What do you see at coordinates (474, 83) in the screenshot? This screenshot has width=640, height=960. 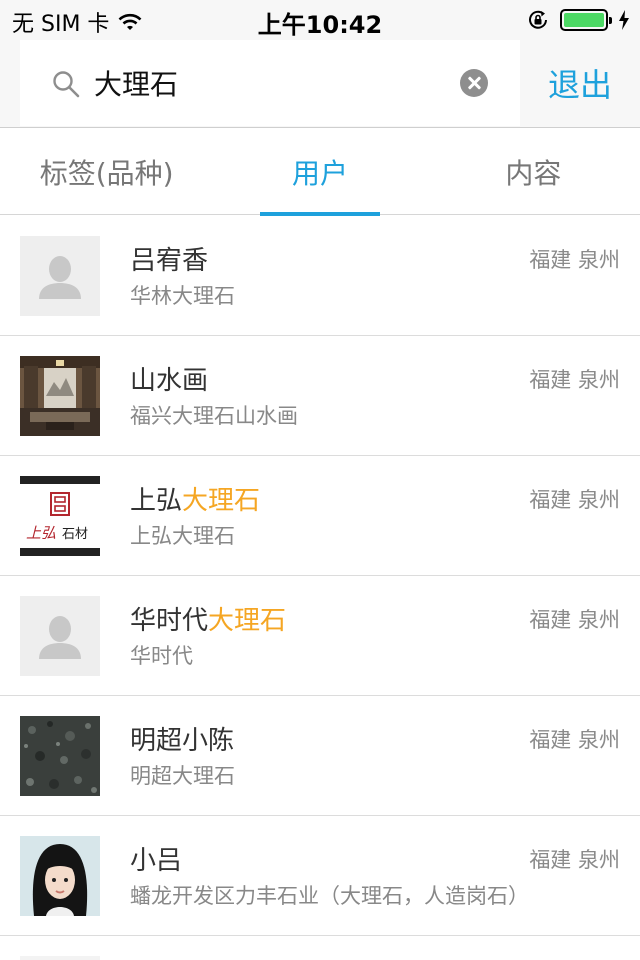 I see `clear-search-icon` at bounding box center [474, 83].